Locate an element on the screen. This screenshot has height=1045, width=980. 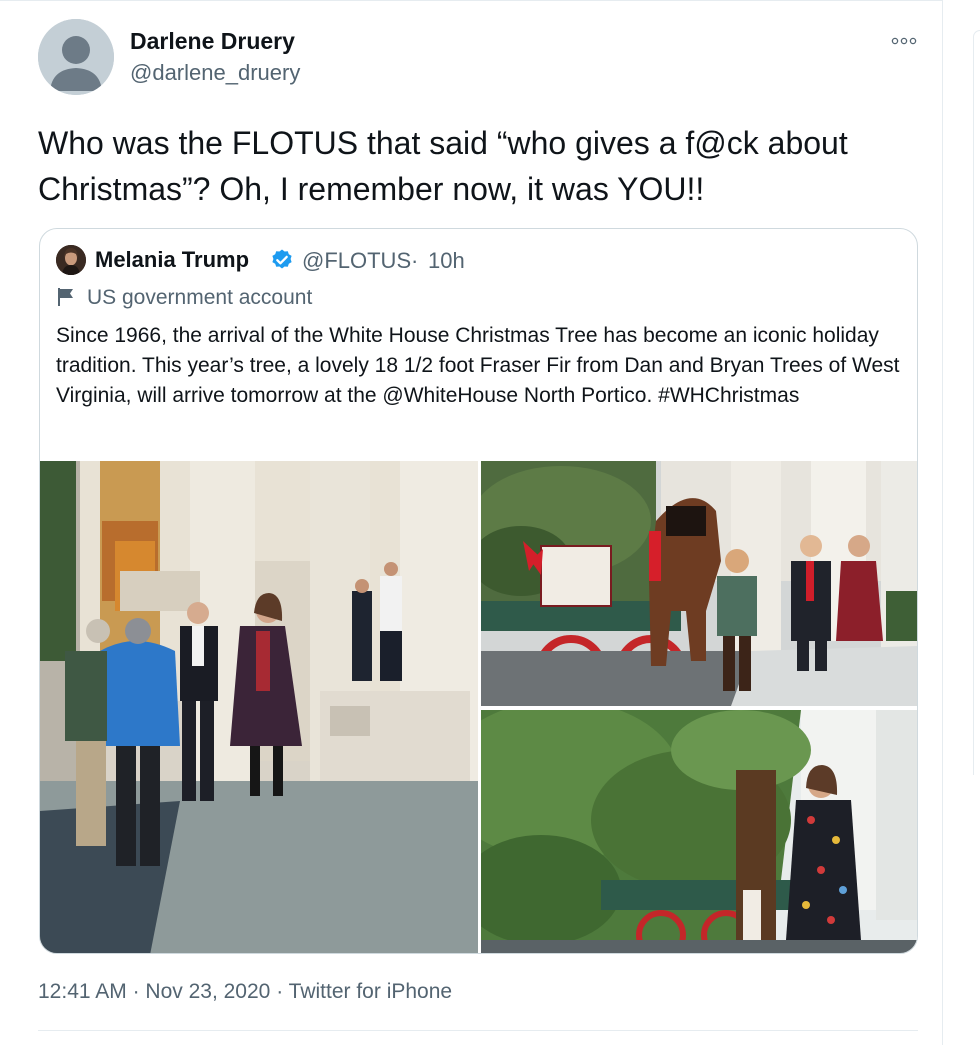
tweet-timestamp: 12:41 AM is located at coordinates (82, 991).